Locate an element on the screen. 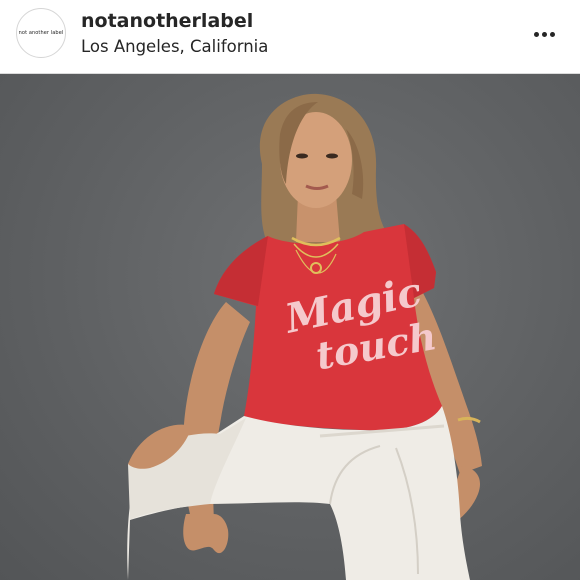  more-horizontal-icon is located at coordinates (544, 34).